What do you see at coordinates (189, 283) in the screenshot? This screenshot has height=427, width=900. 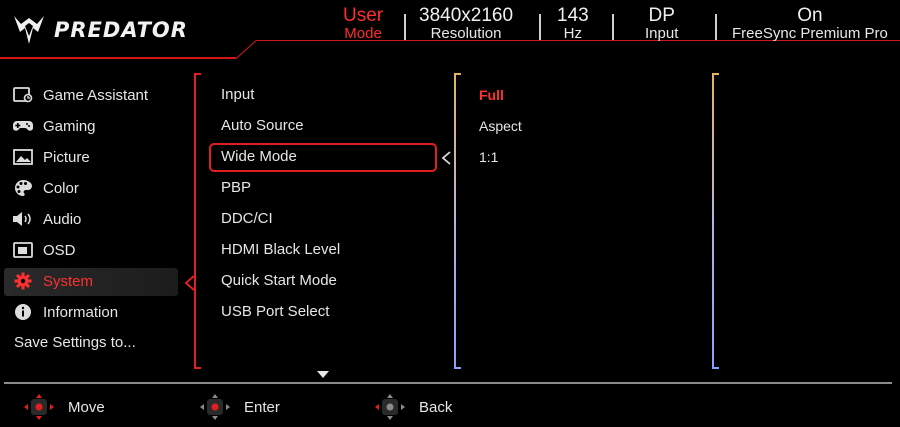 I see `active-indicator-chevron-icon` at bounding box center [189, 283].